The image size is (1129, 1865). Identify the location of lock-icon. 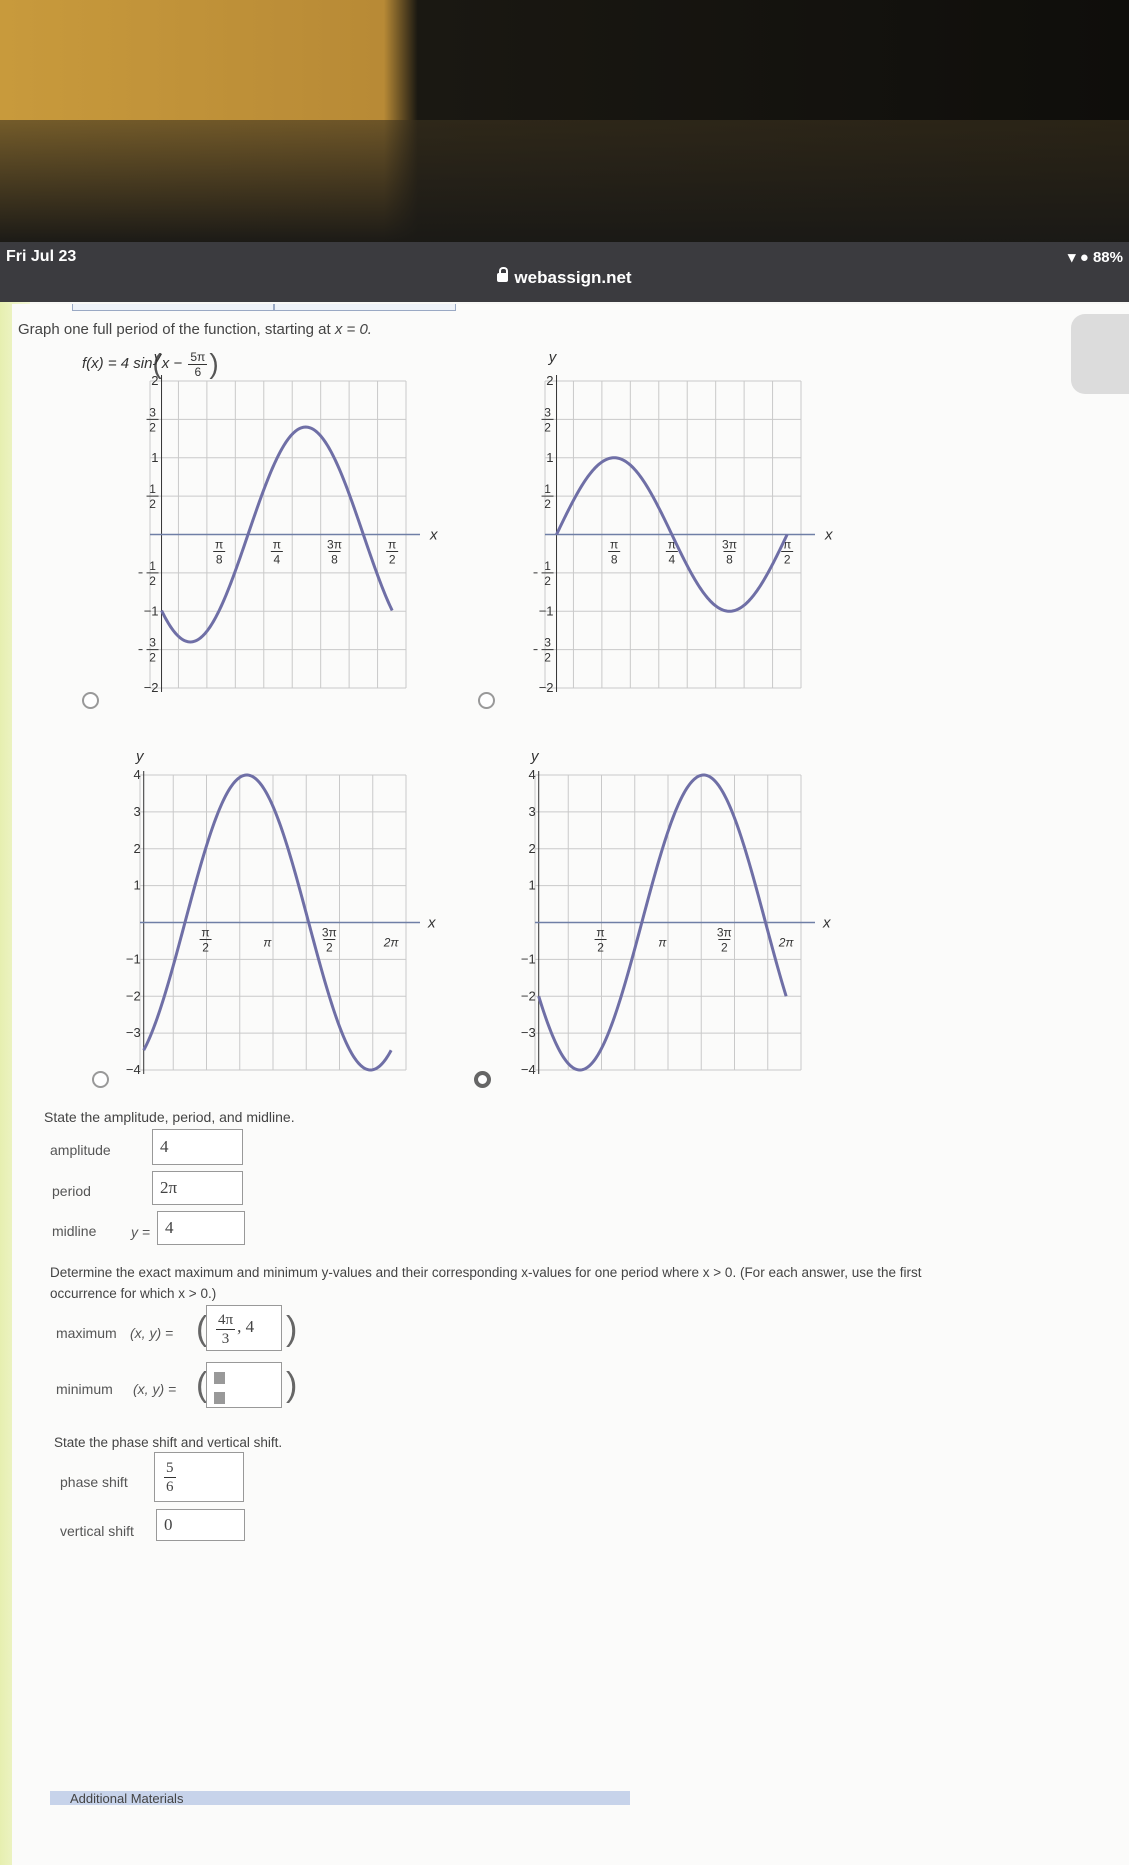
(503, 275).